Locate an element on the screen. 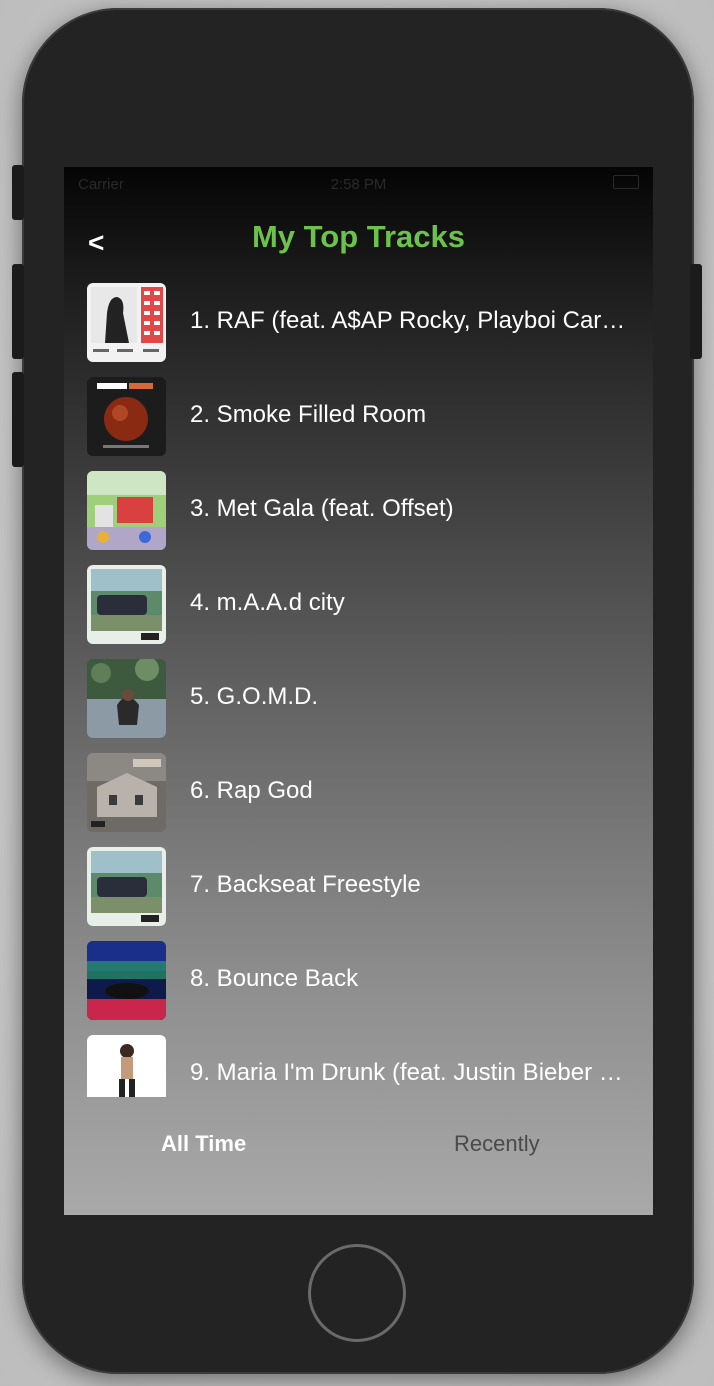 Image resolution: width=714 pixels, height=1386 pixels. power-button is located at coordinates (696, 311).